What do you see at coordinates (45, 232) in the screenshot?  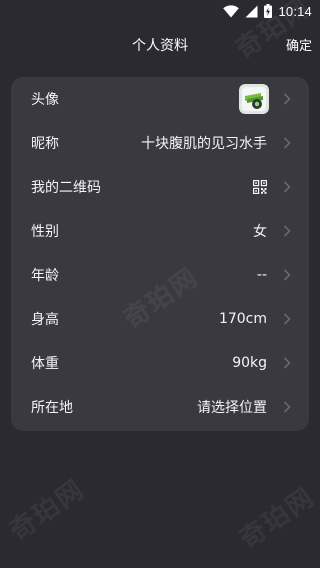 I see `row-label: 性别` at bounding box center [45, 232].